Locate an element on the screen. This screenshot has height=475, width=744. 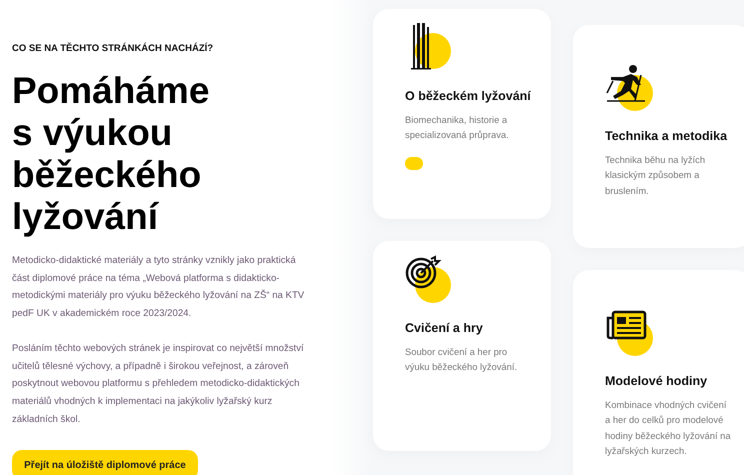
card-title: O běžeckém lyžování is located at coordinates (468, 96).